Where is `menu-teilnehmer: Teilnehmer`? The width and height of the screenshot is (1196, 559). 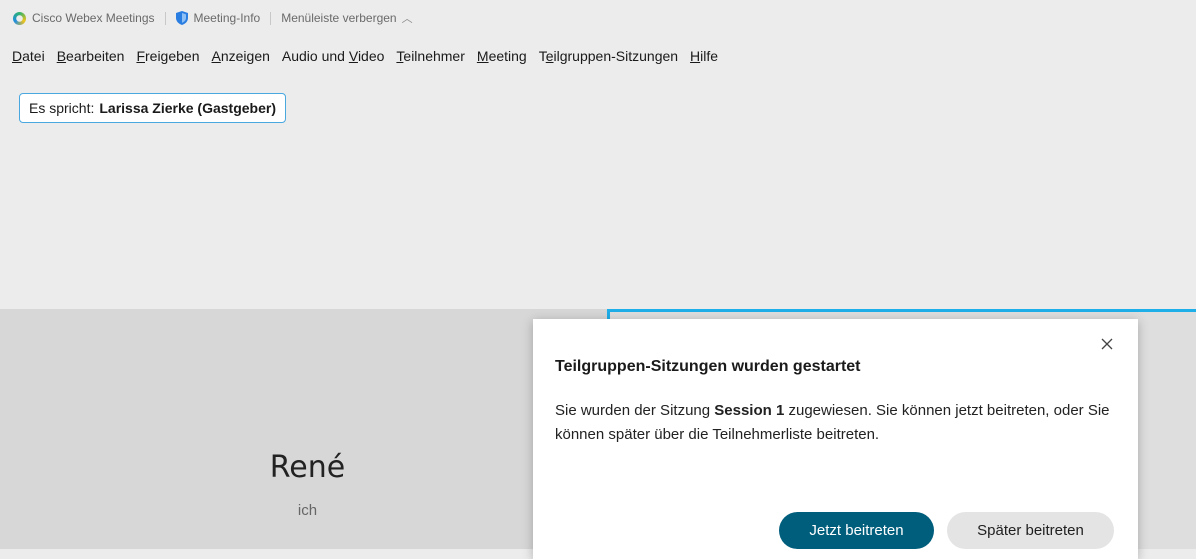 menu-teilnehmer: Teilnehmer is located at coordinates (430, 56).